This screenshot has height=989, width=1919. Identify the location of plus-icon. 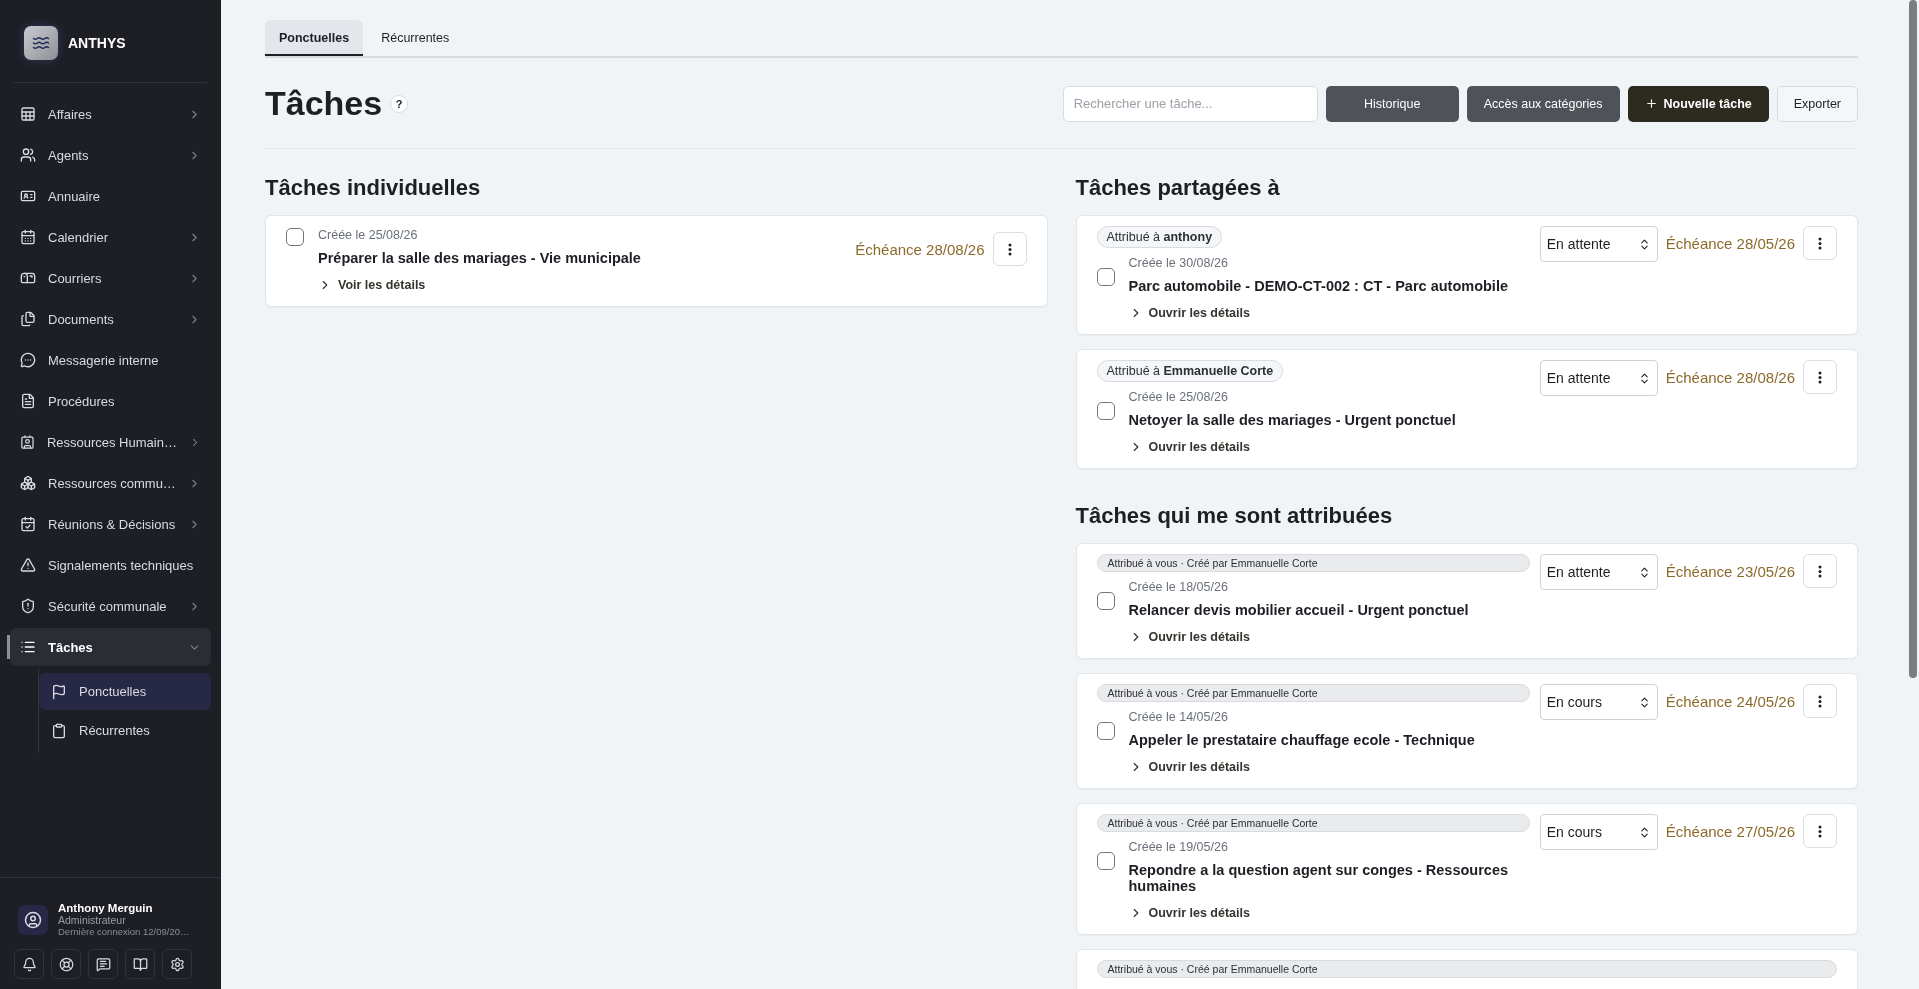
(1651, 103).